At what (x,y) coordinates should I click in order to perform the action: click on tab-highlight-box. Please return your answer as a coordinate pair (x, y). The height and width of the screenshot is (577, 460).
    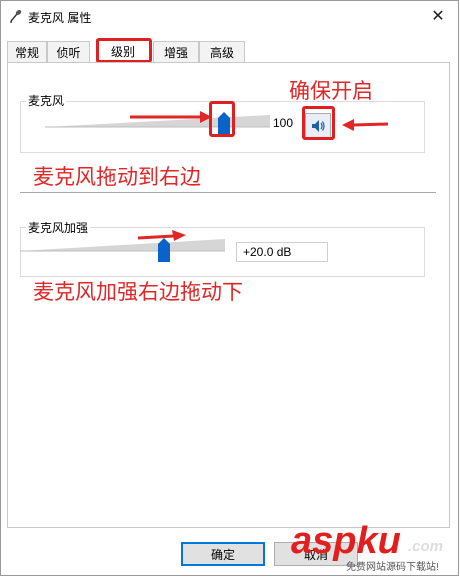
    Looking at the image, I should click on (124, 50).